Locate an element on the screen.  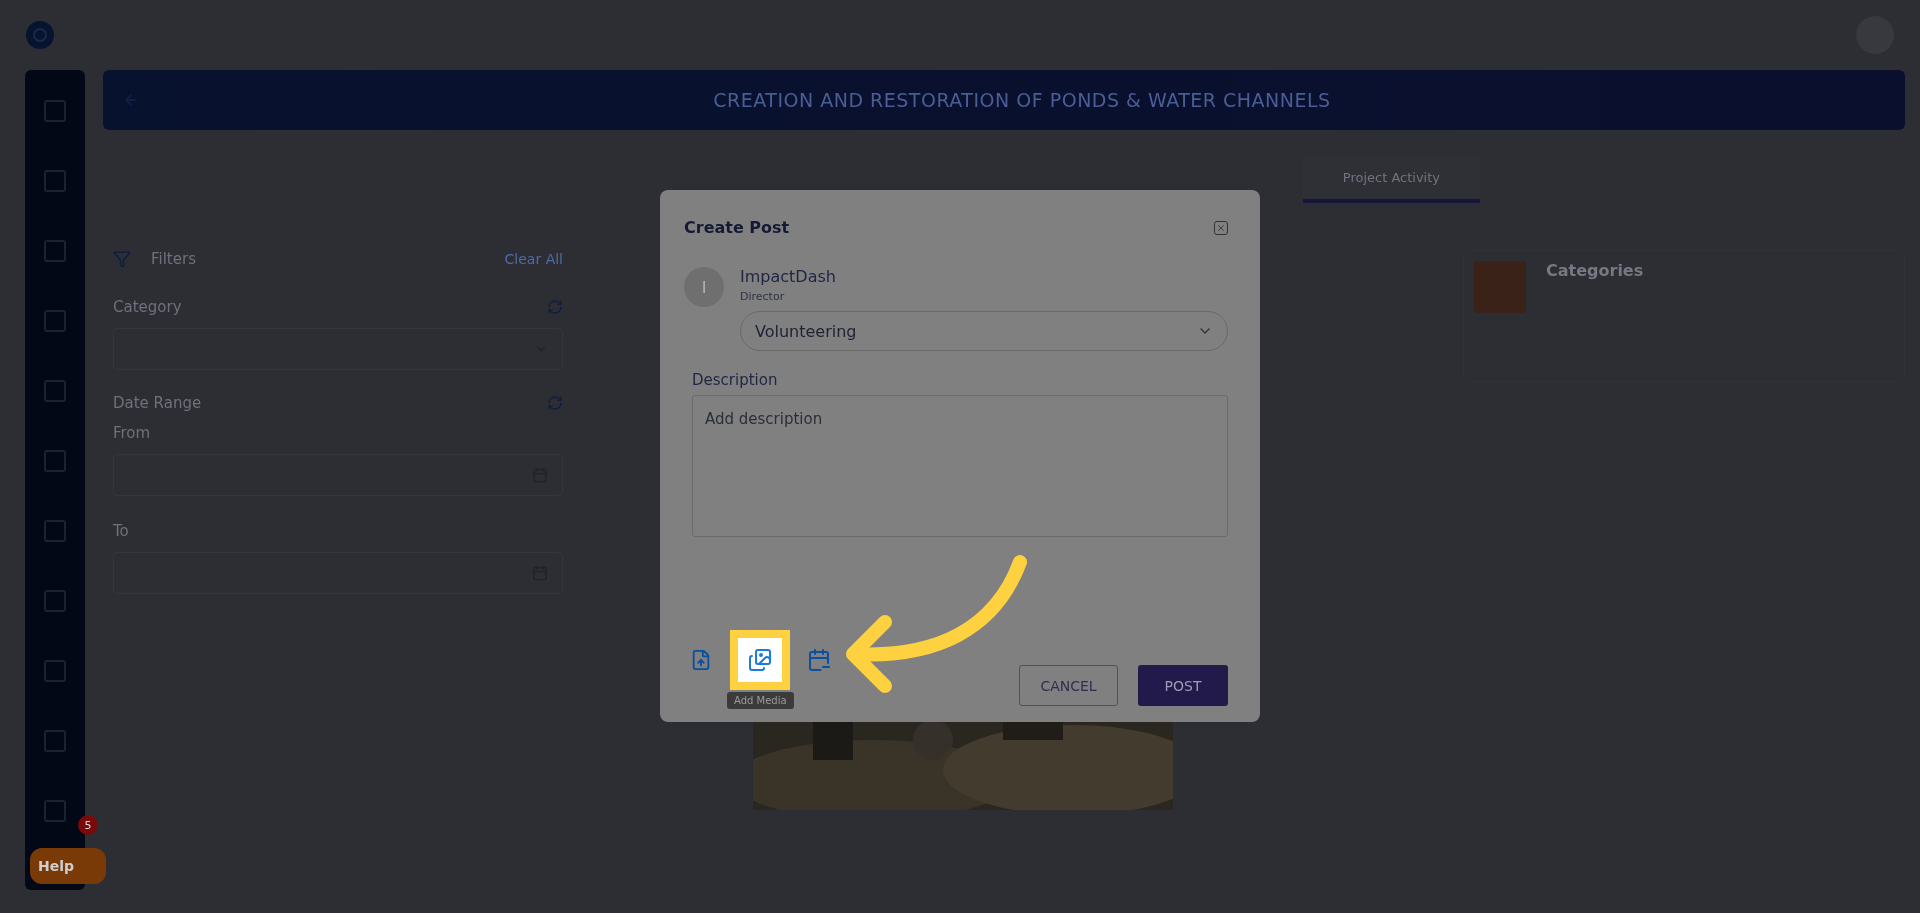
file-upload-icon is located at coordinates (701, 660).